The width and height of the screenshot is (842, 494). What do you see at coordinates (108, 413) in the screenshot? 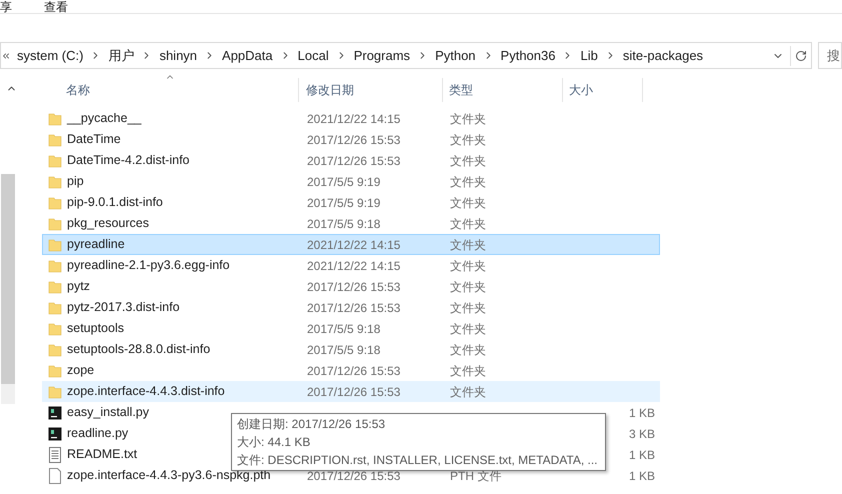
I see `file-name: easy_install.py` at bounding box center [108, 413].